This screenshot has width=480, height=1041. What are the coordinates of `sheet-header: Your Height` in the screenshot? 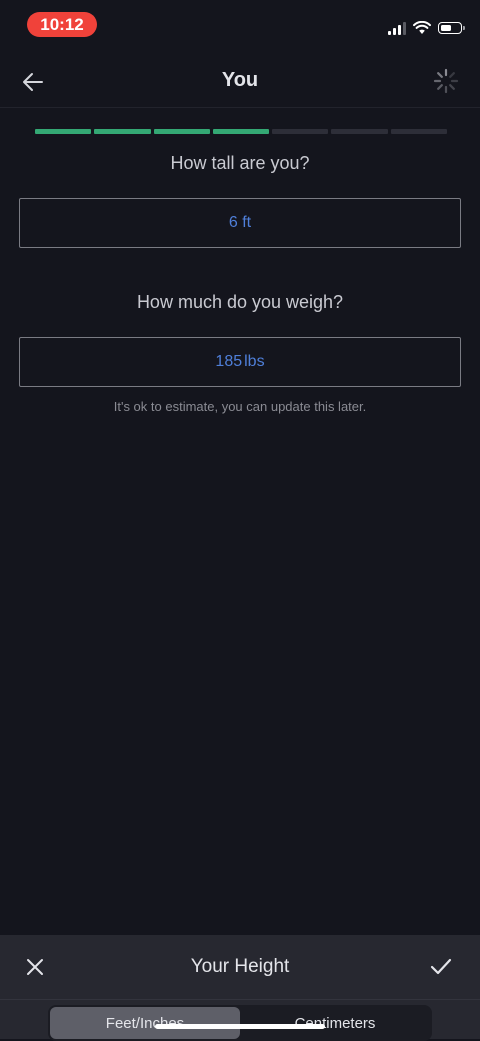 It's located at (240, 967).